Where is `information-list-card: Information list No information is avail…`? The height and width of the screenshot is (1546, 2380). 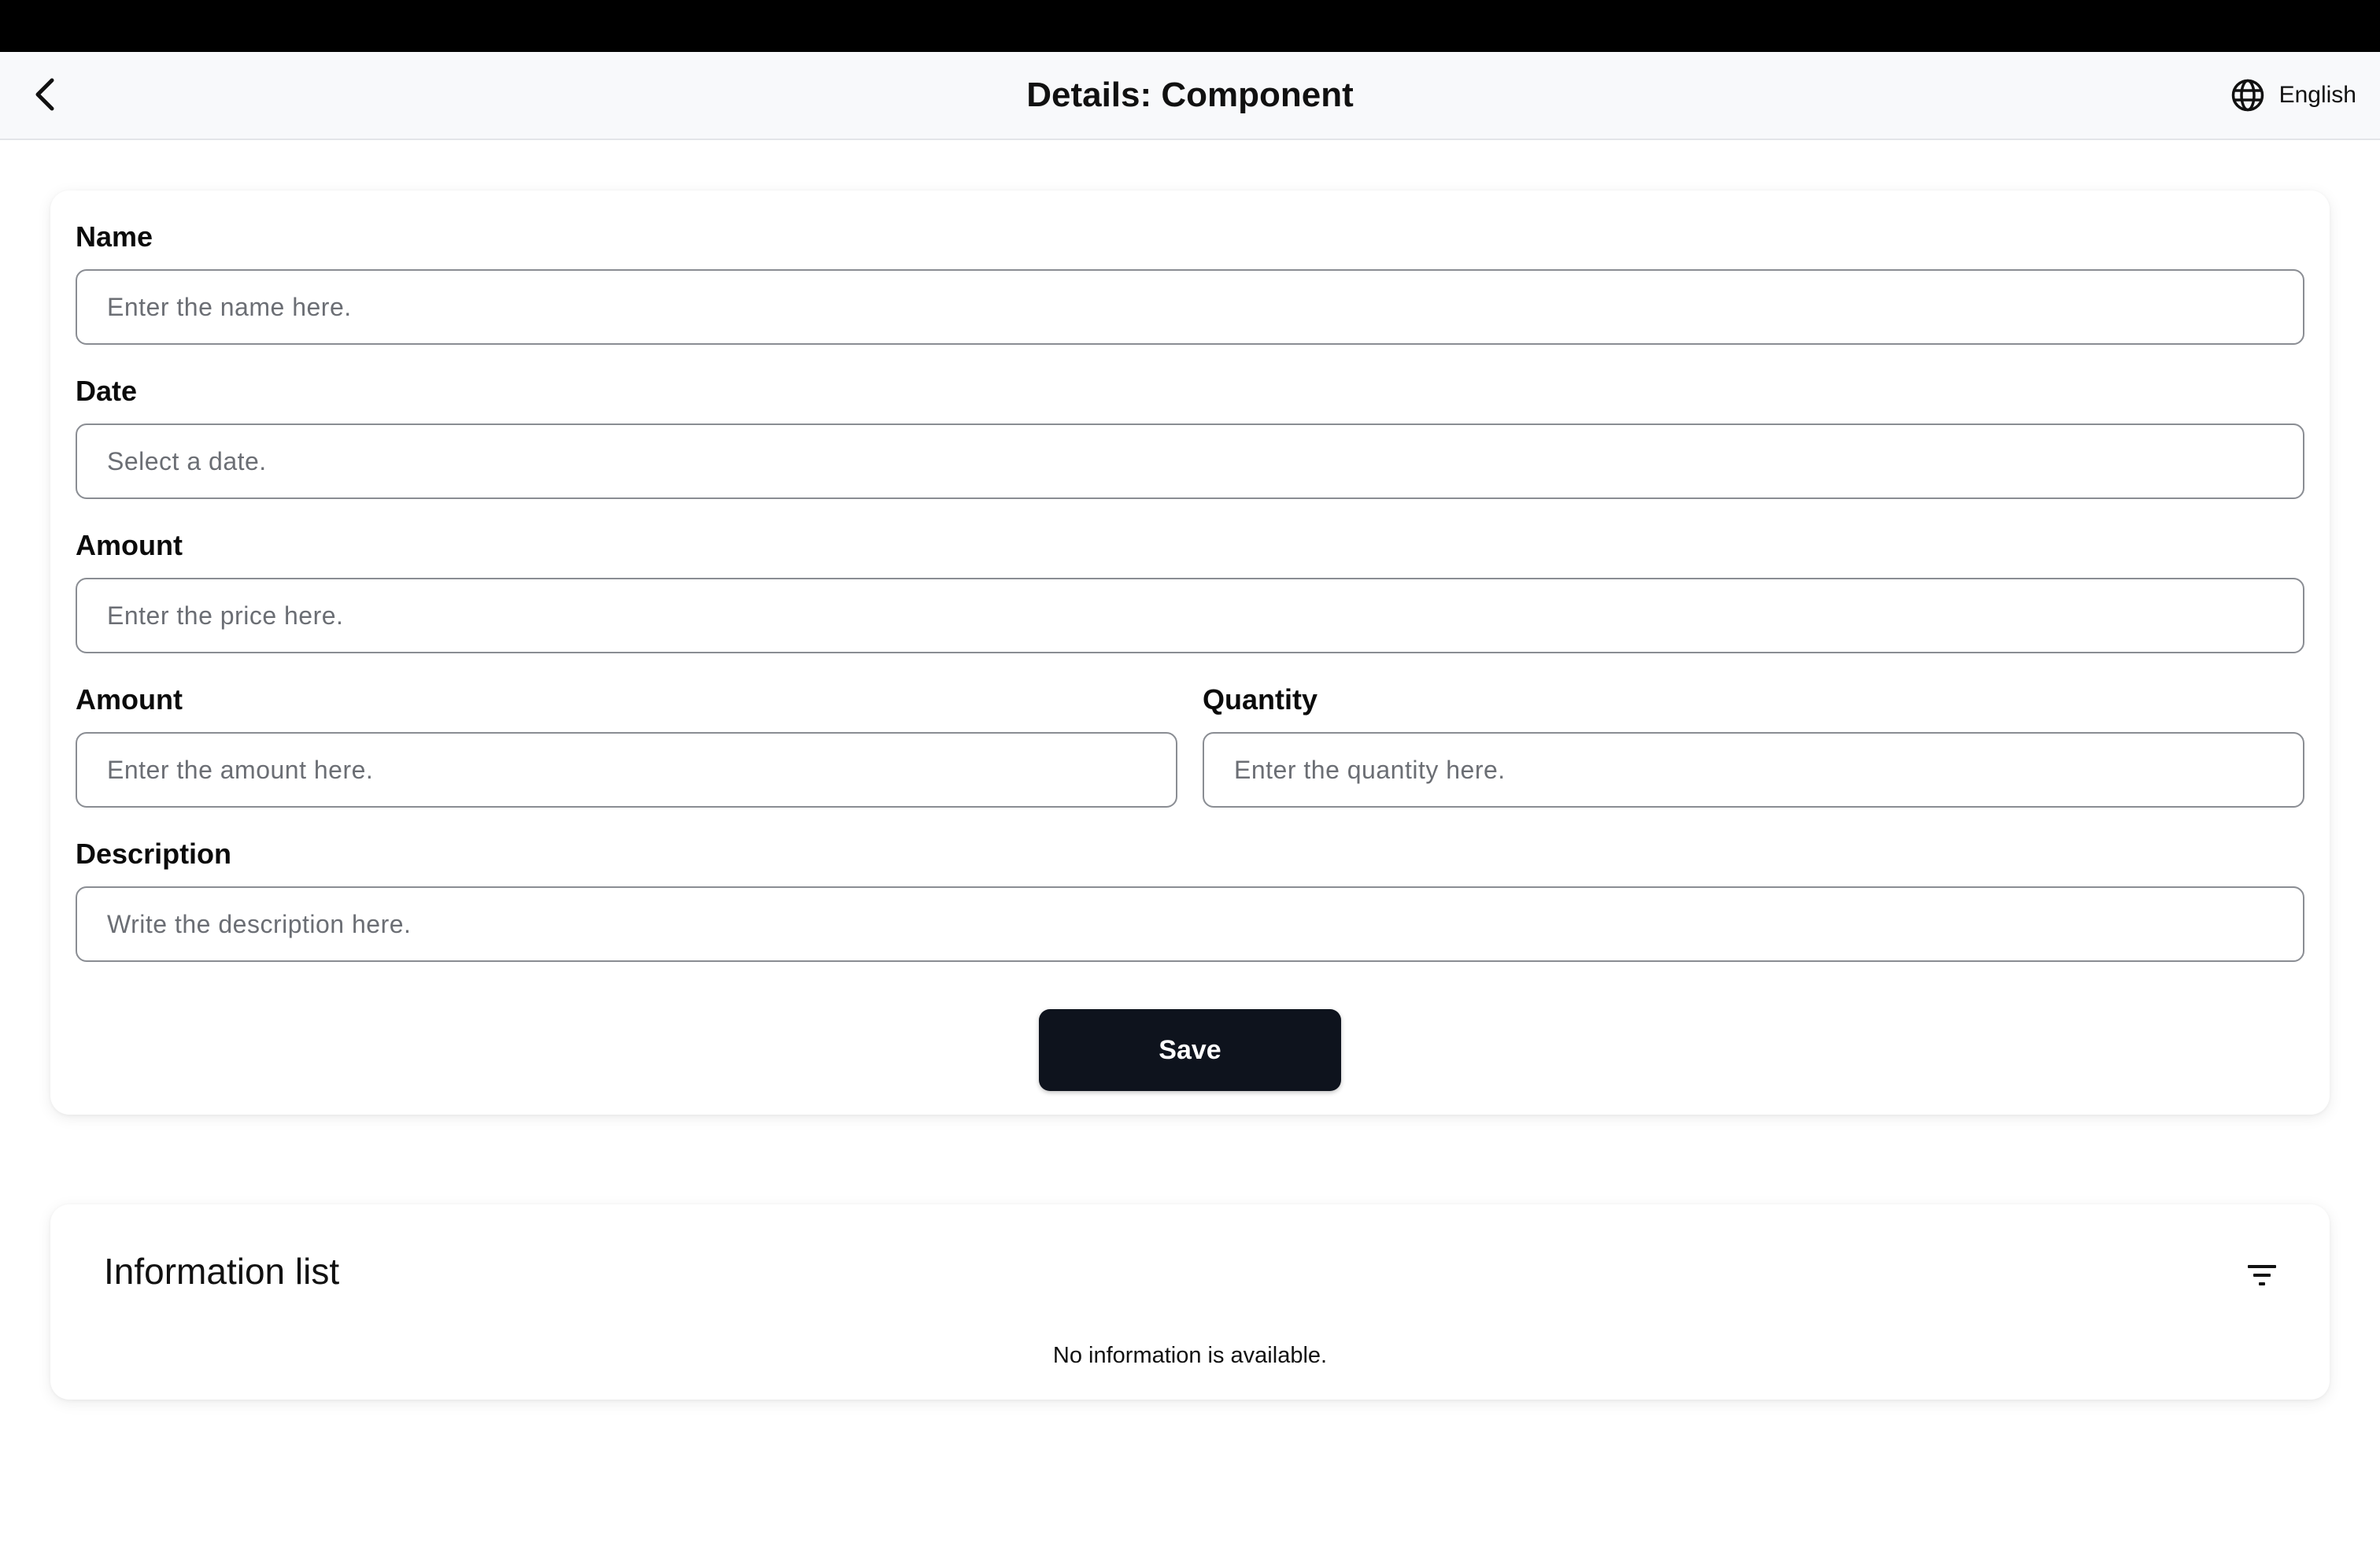
information-list-card: Information list No information is avail… is located at coordinates (1190, 1302).